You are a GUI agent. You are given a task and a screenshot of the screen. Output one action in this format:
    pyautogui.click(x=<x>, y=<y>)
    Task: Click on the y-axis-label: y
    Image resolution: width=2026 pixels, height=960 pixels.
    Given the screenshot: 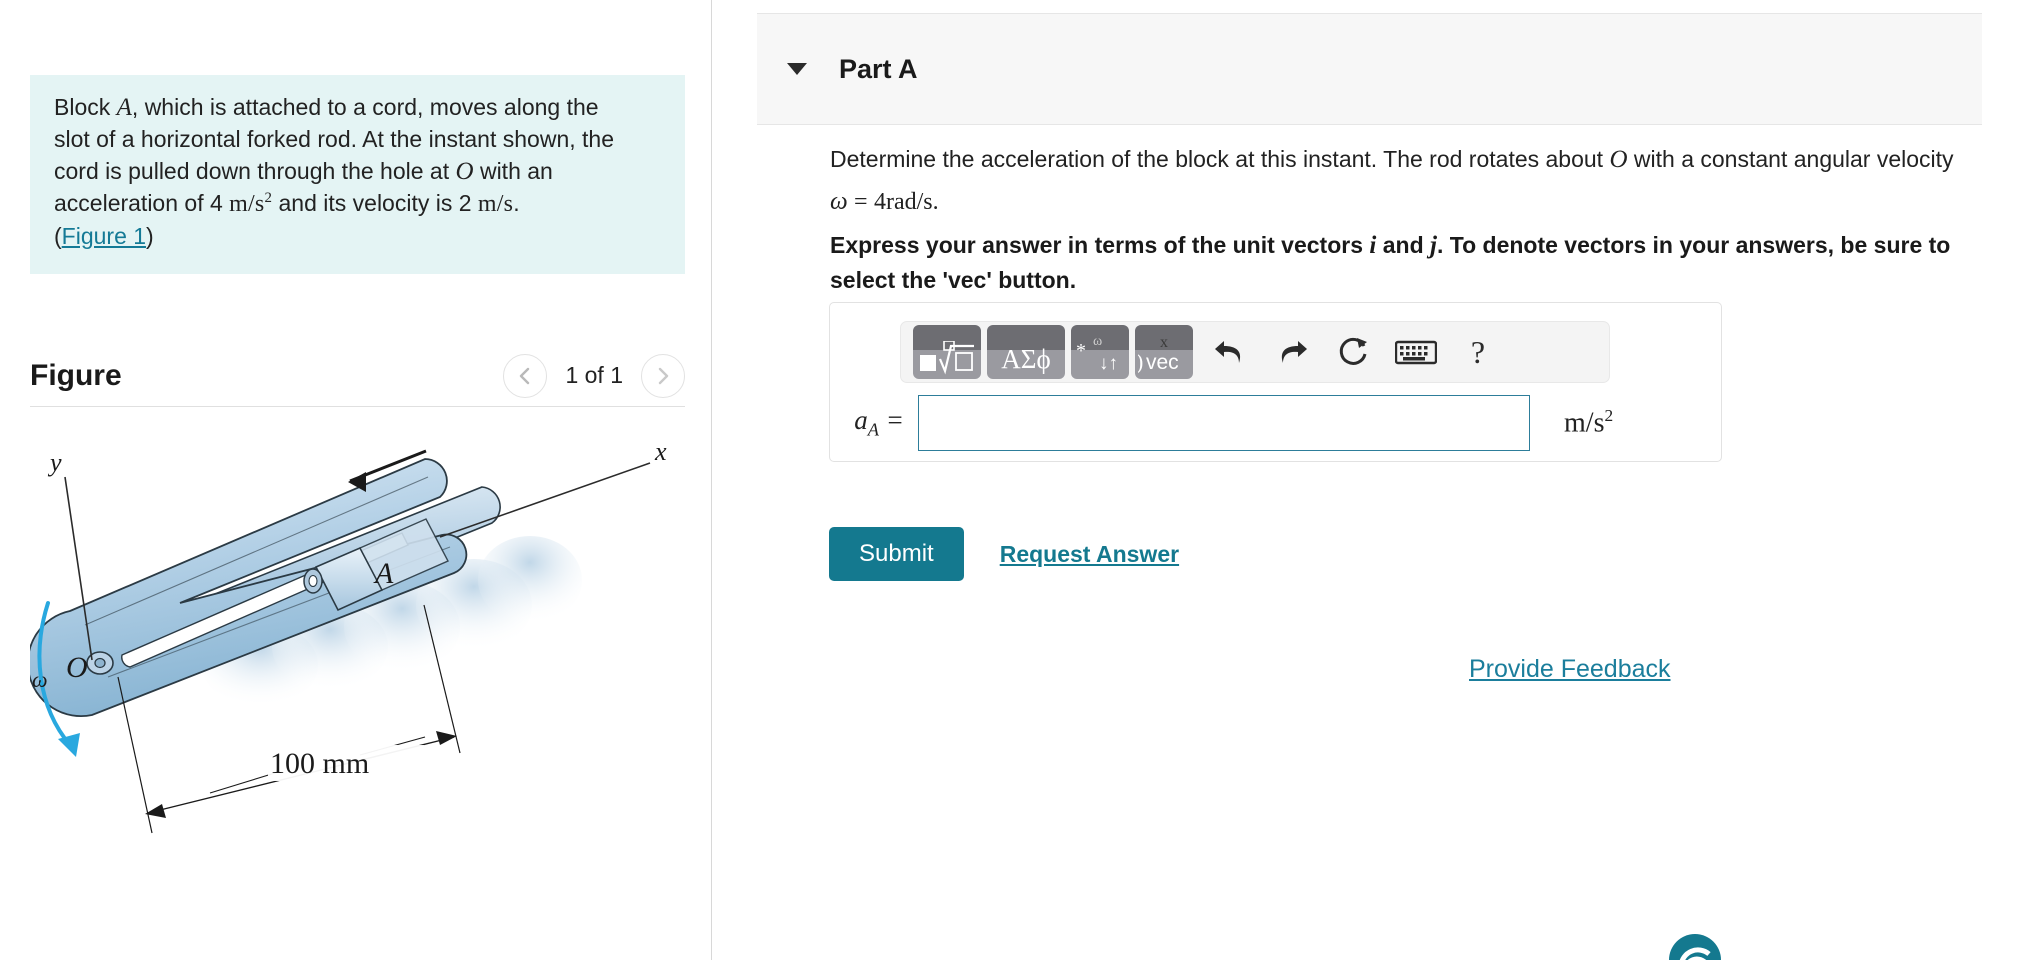 What is the action you would take?
    pyautogui.click(x=54, y=462)
    